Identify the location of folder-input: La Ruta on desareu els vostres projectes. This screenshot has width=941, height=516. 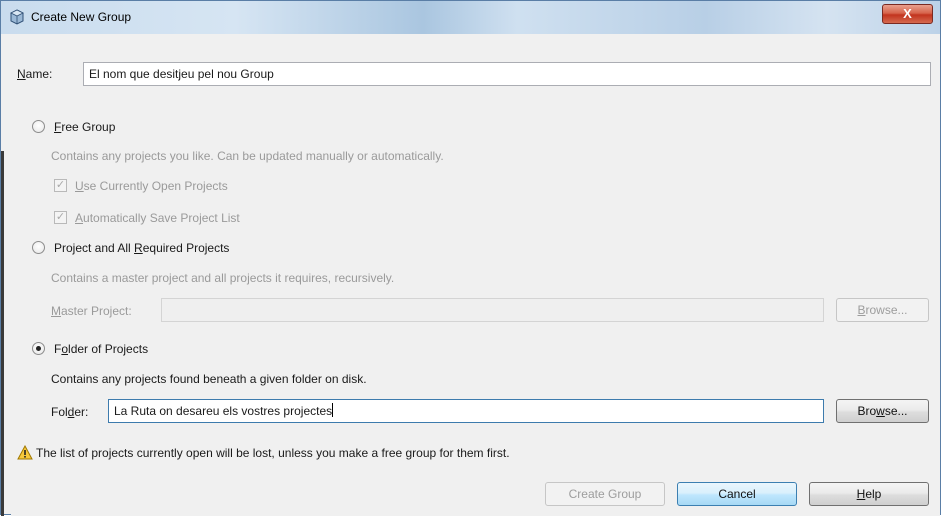
(466, 411).